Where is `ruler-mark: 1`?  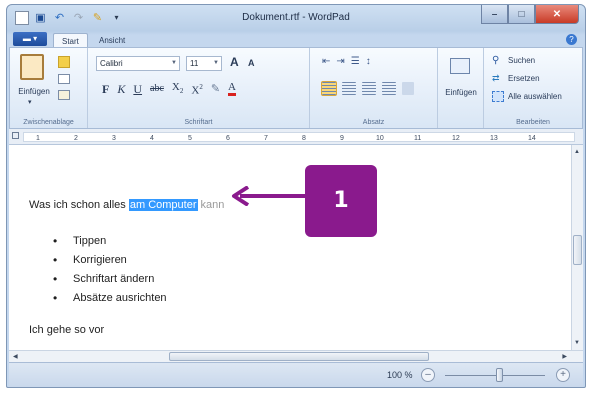 ruler-mark: 1 is located at coordinates (38, 138).